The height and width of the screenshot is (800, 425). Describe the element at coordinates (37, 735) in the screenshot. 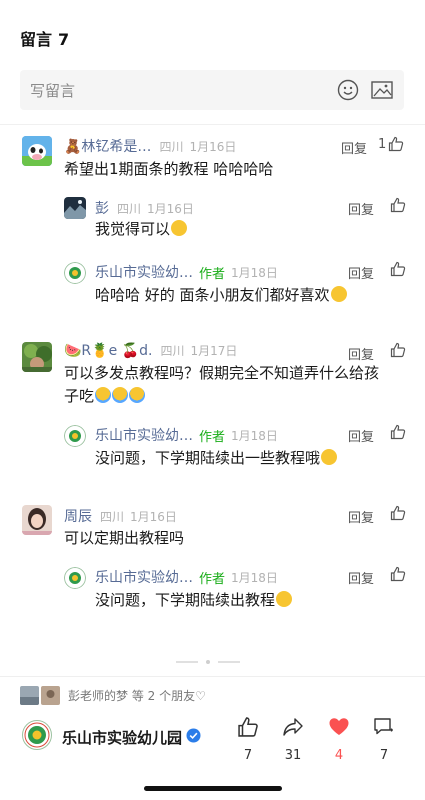

I see `school-logo-icon` at that location.